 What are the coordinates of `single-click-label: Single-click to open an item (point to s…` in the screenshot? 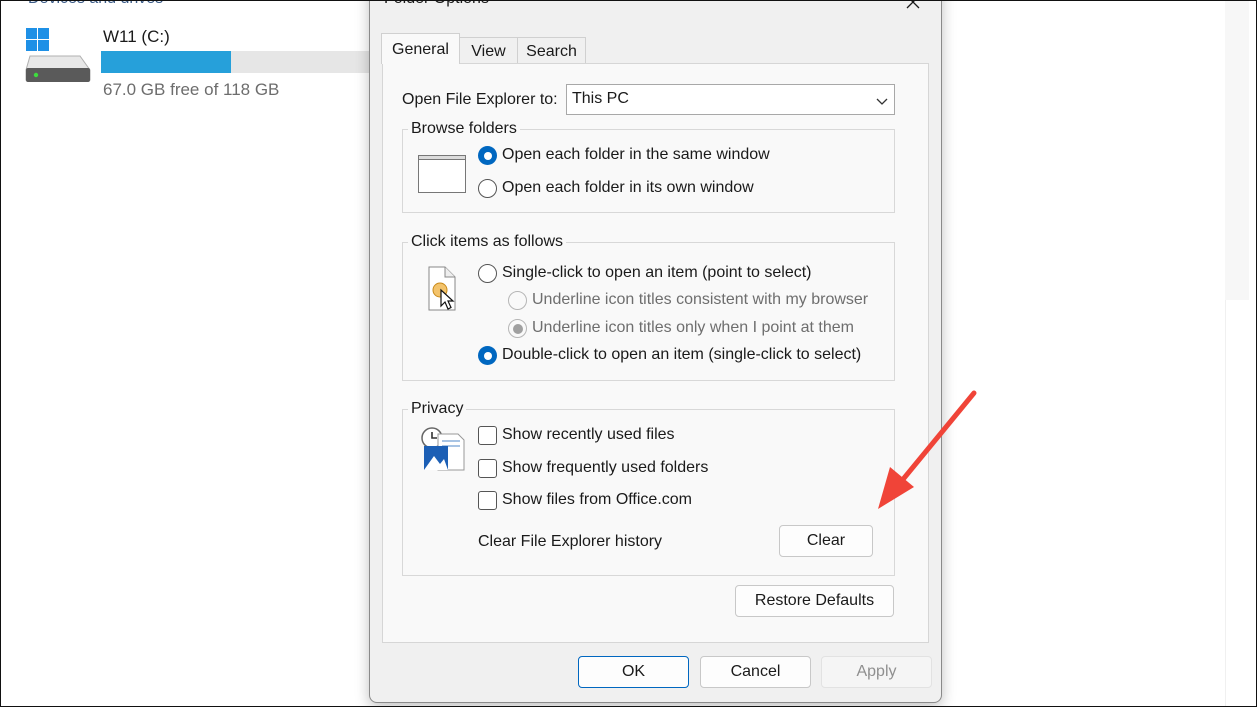 It's located at (656, 273).